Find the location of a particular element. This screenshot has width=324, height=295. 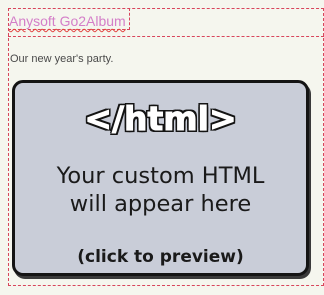

placeholder-line-1: Your custom HTML is located at coordinates (160, 176).